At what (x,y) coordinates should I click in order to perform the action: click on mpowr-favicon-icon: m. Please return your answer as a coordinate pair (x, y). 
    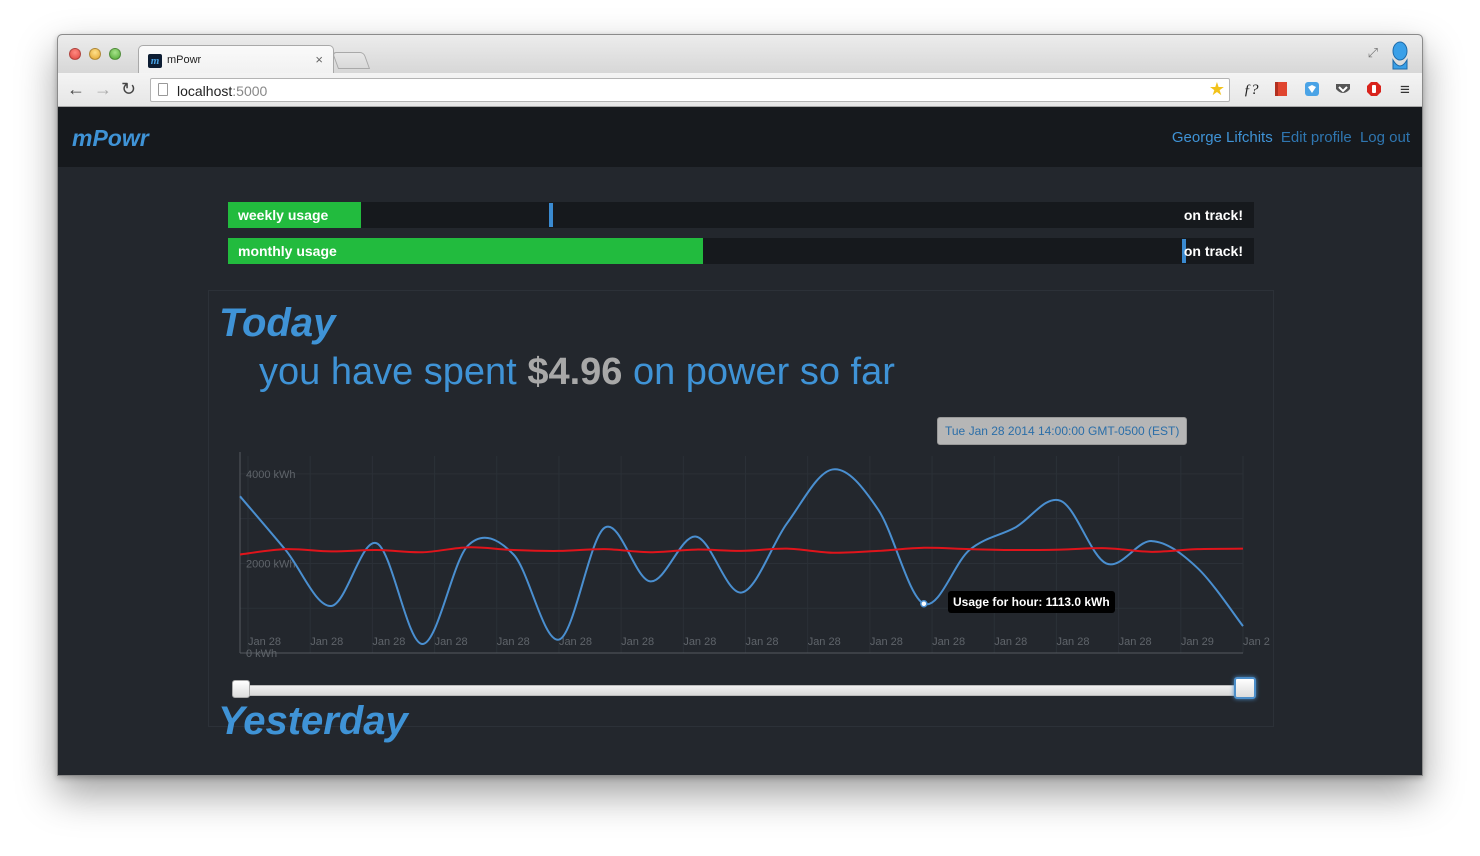
    Looking at the image, I should click on (155, 61).